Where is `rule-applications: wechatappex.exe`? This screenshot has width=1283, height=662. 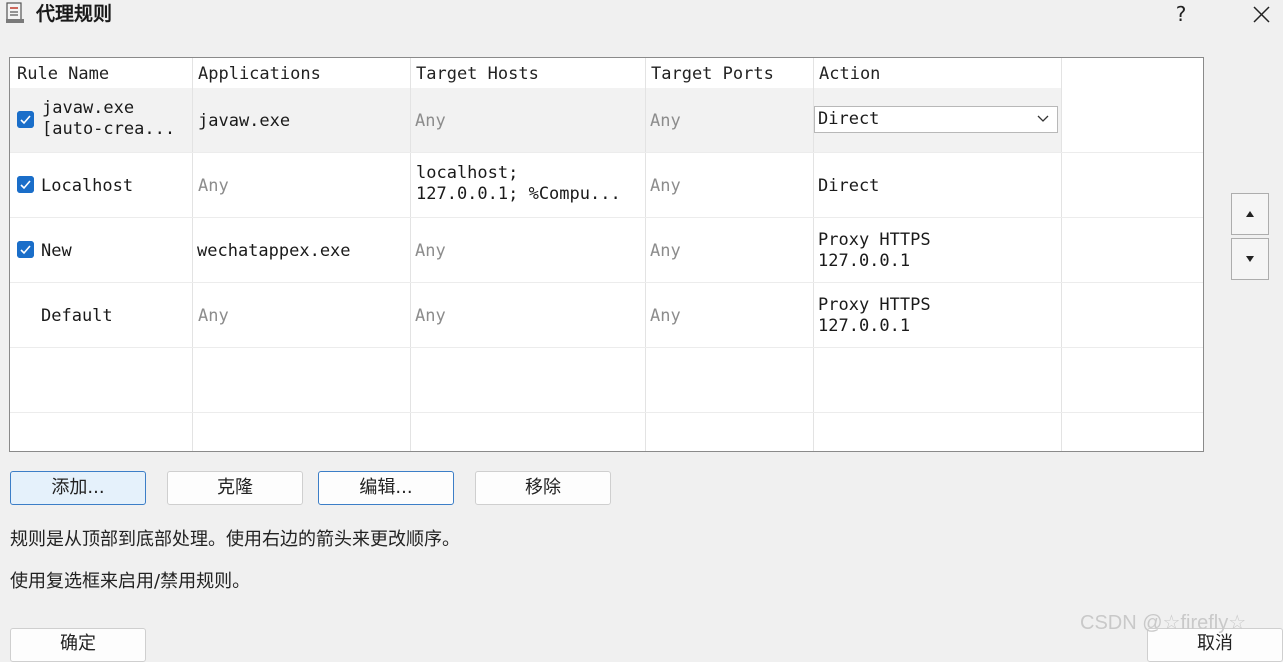 rule-applications: wechatappex.exe is located at coordinates (274, 251).